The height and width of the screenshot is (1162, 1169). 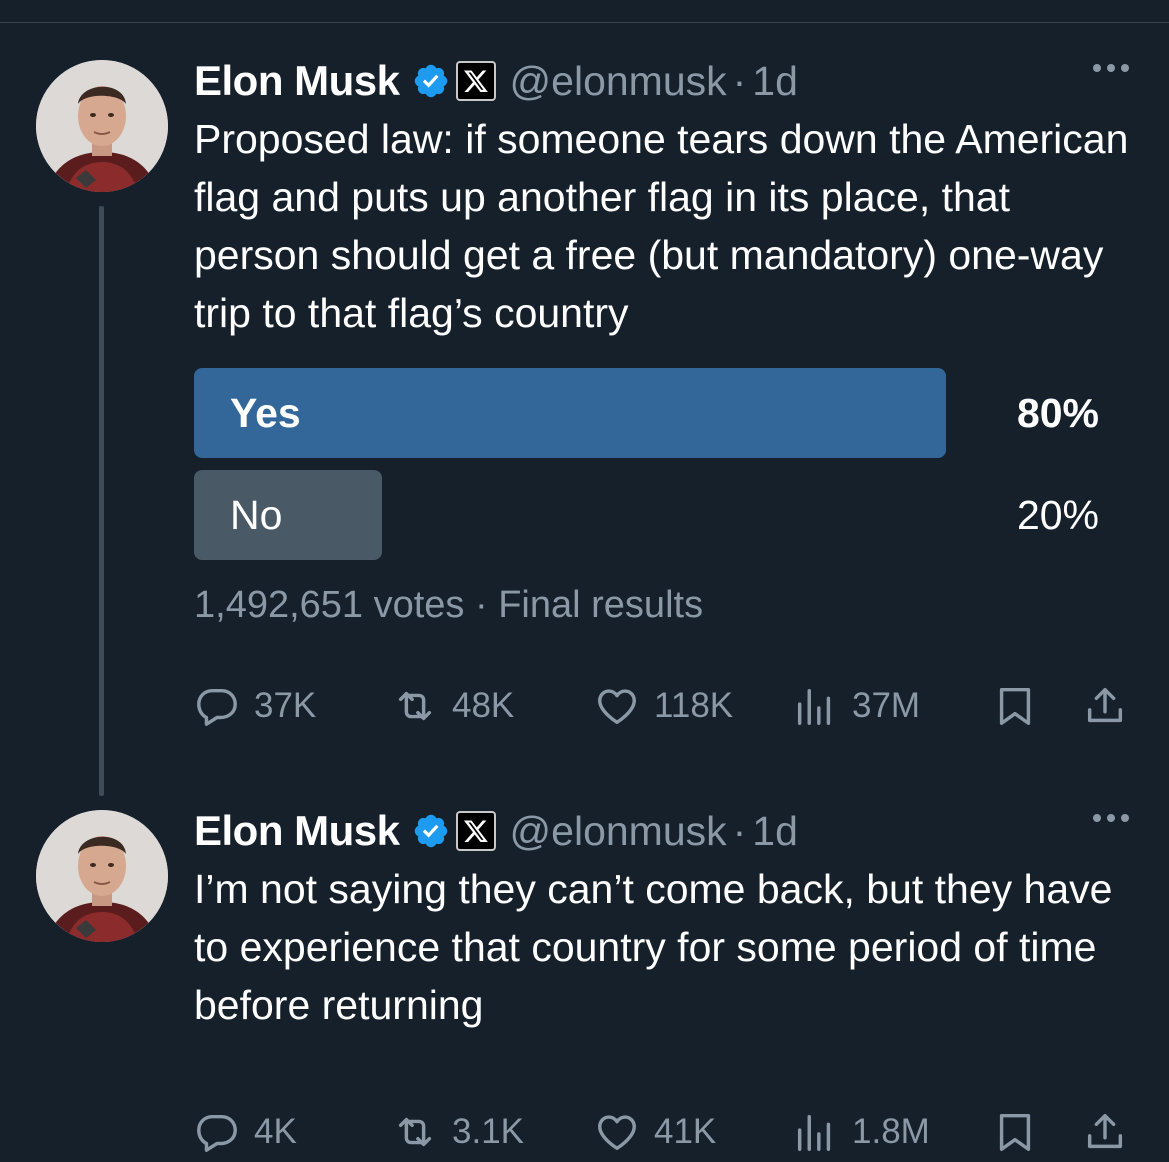 What do you see at coordinates (483, 705) in the screenshot?
I see `repost-count: 48K` at bounding box center [483, 705].